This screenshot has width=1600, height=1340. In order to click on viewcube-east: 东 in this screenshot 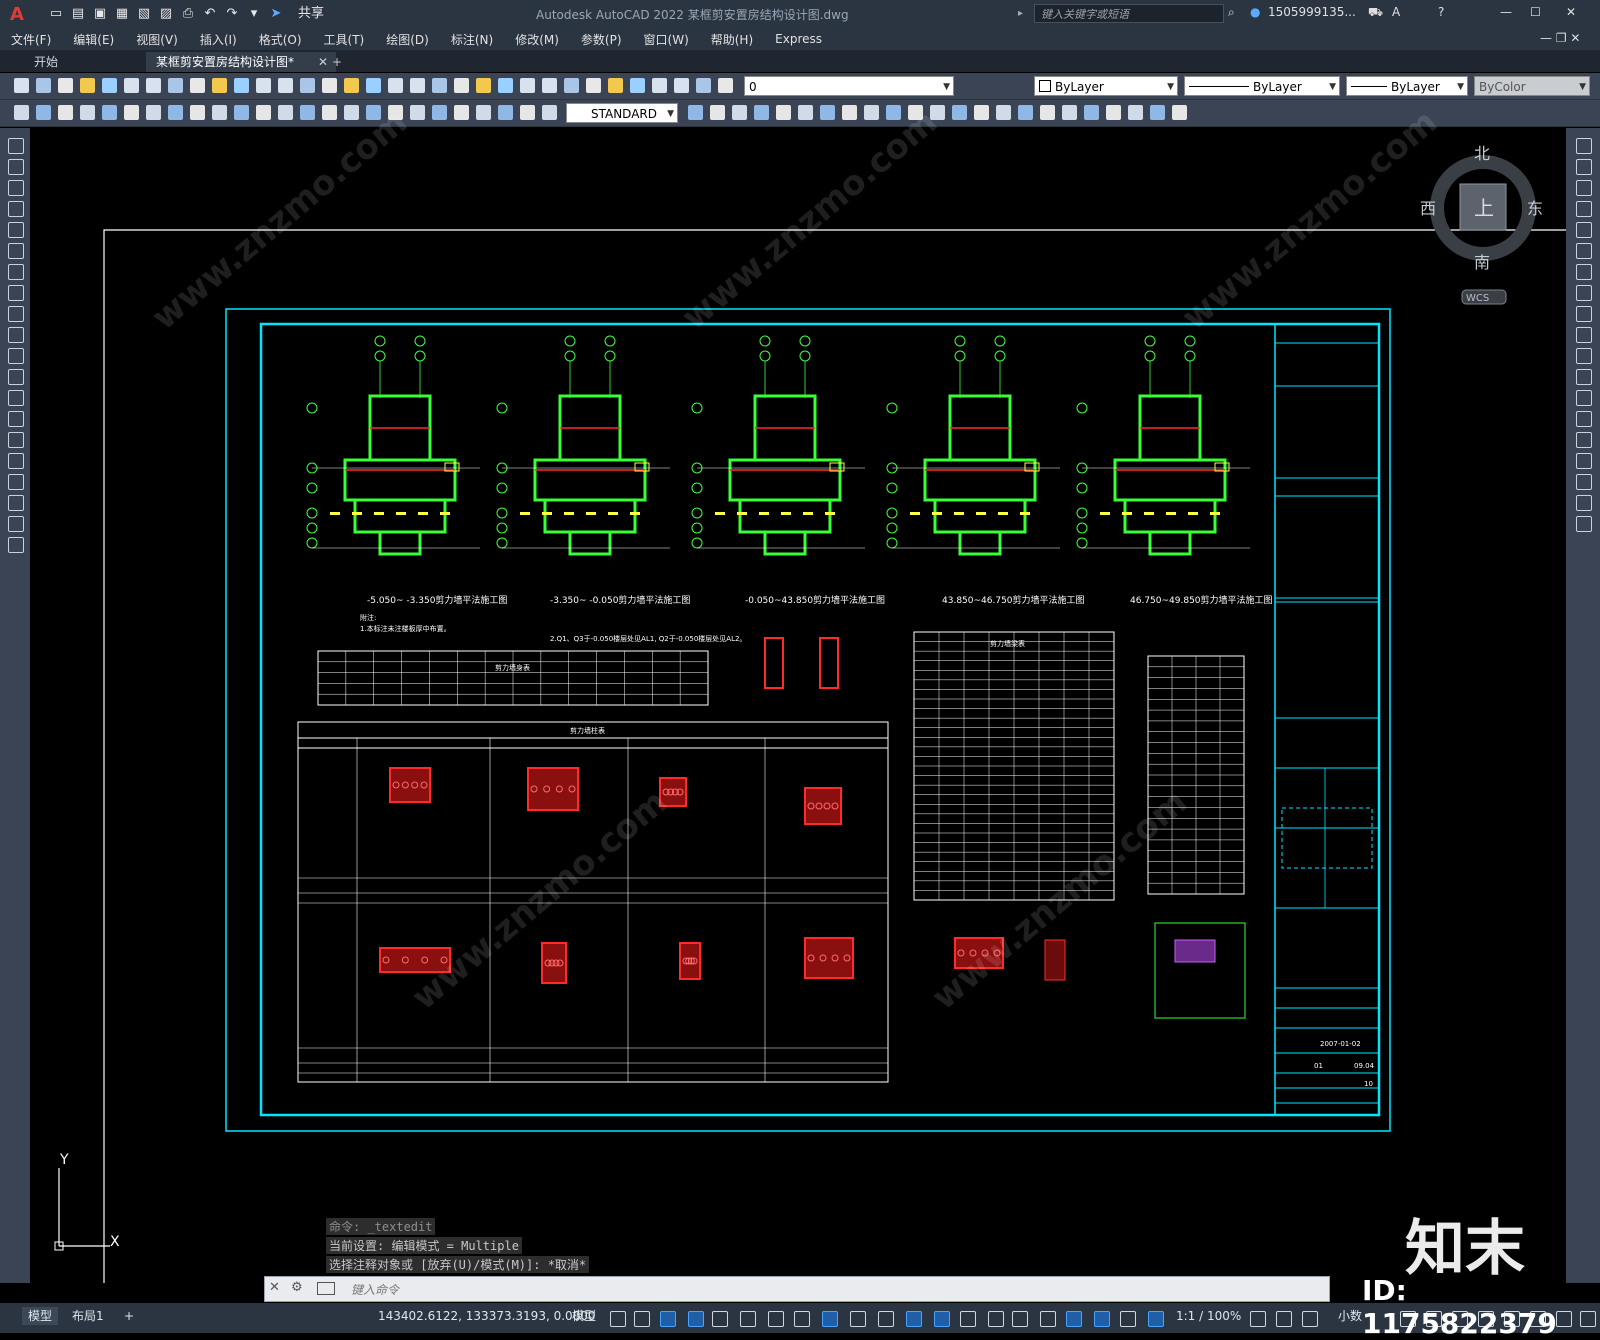, I will do `click(1535, 208)`.